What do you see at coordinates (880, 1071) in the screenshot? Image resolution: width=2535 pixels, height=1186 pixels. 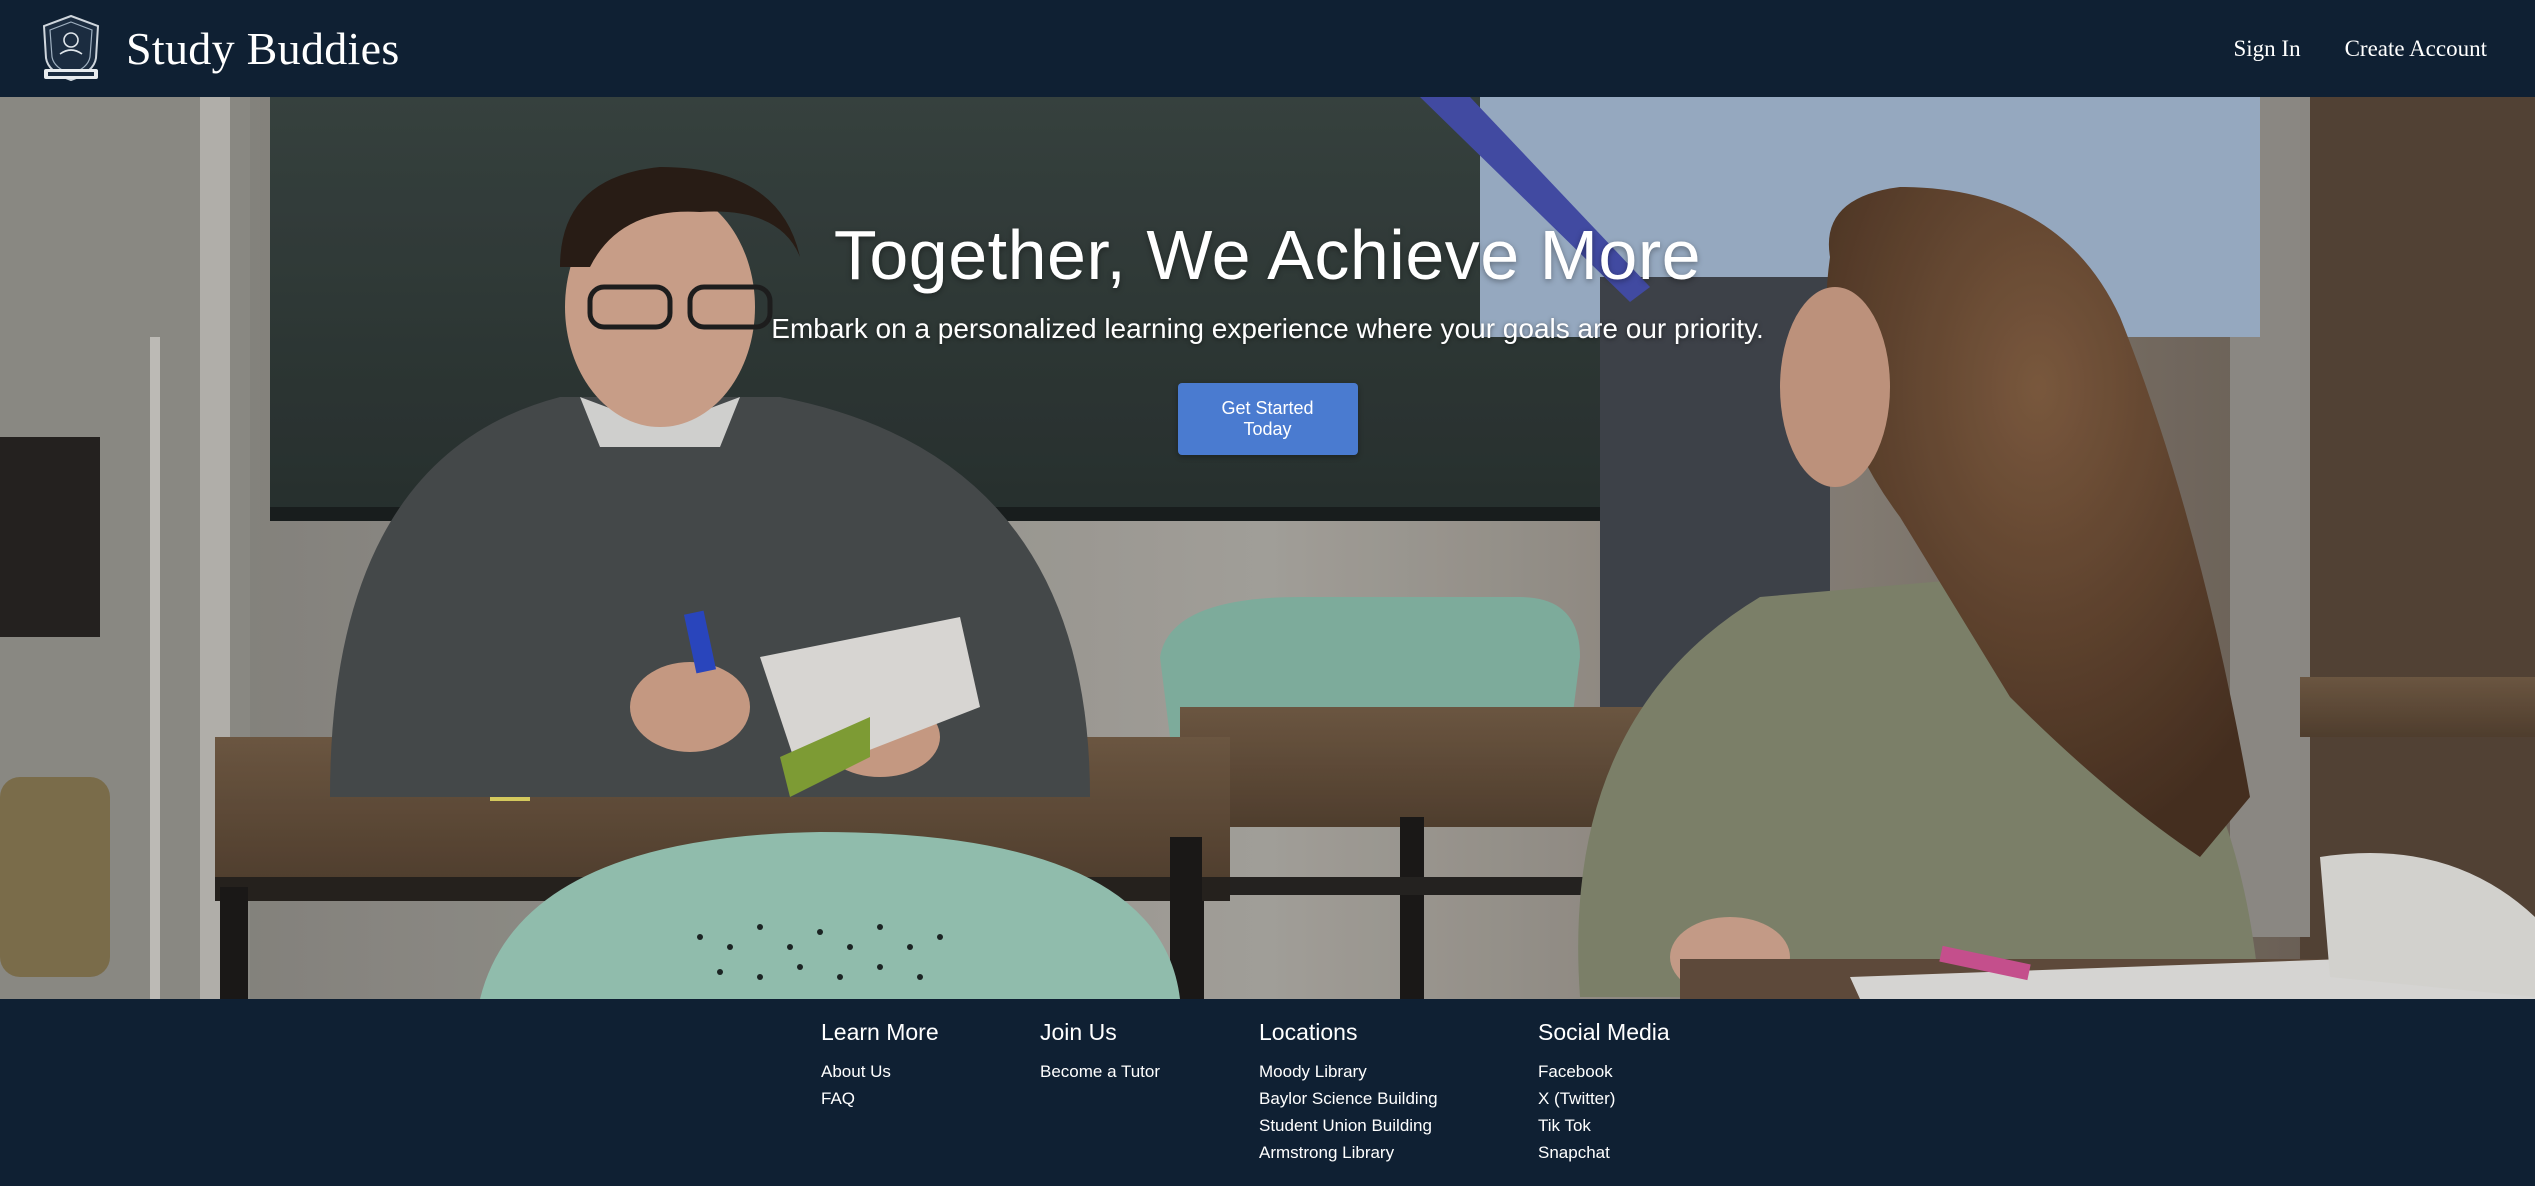 I see `footer-link-about-us: About Us` at bounding box center [880, 1071].